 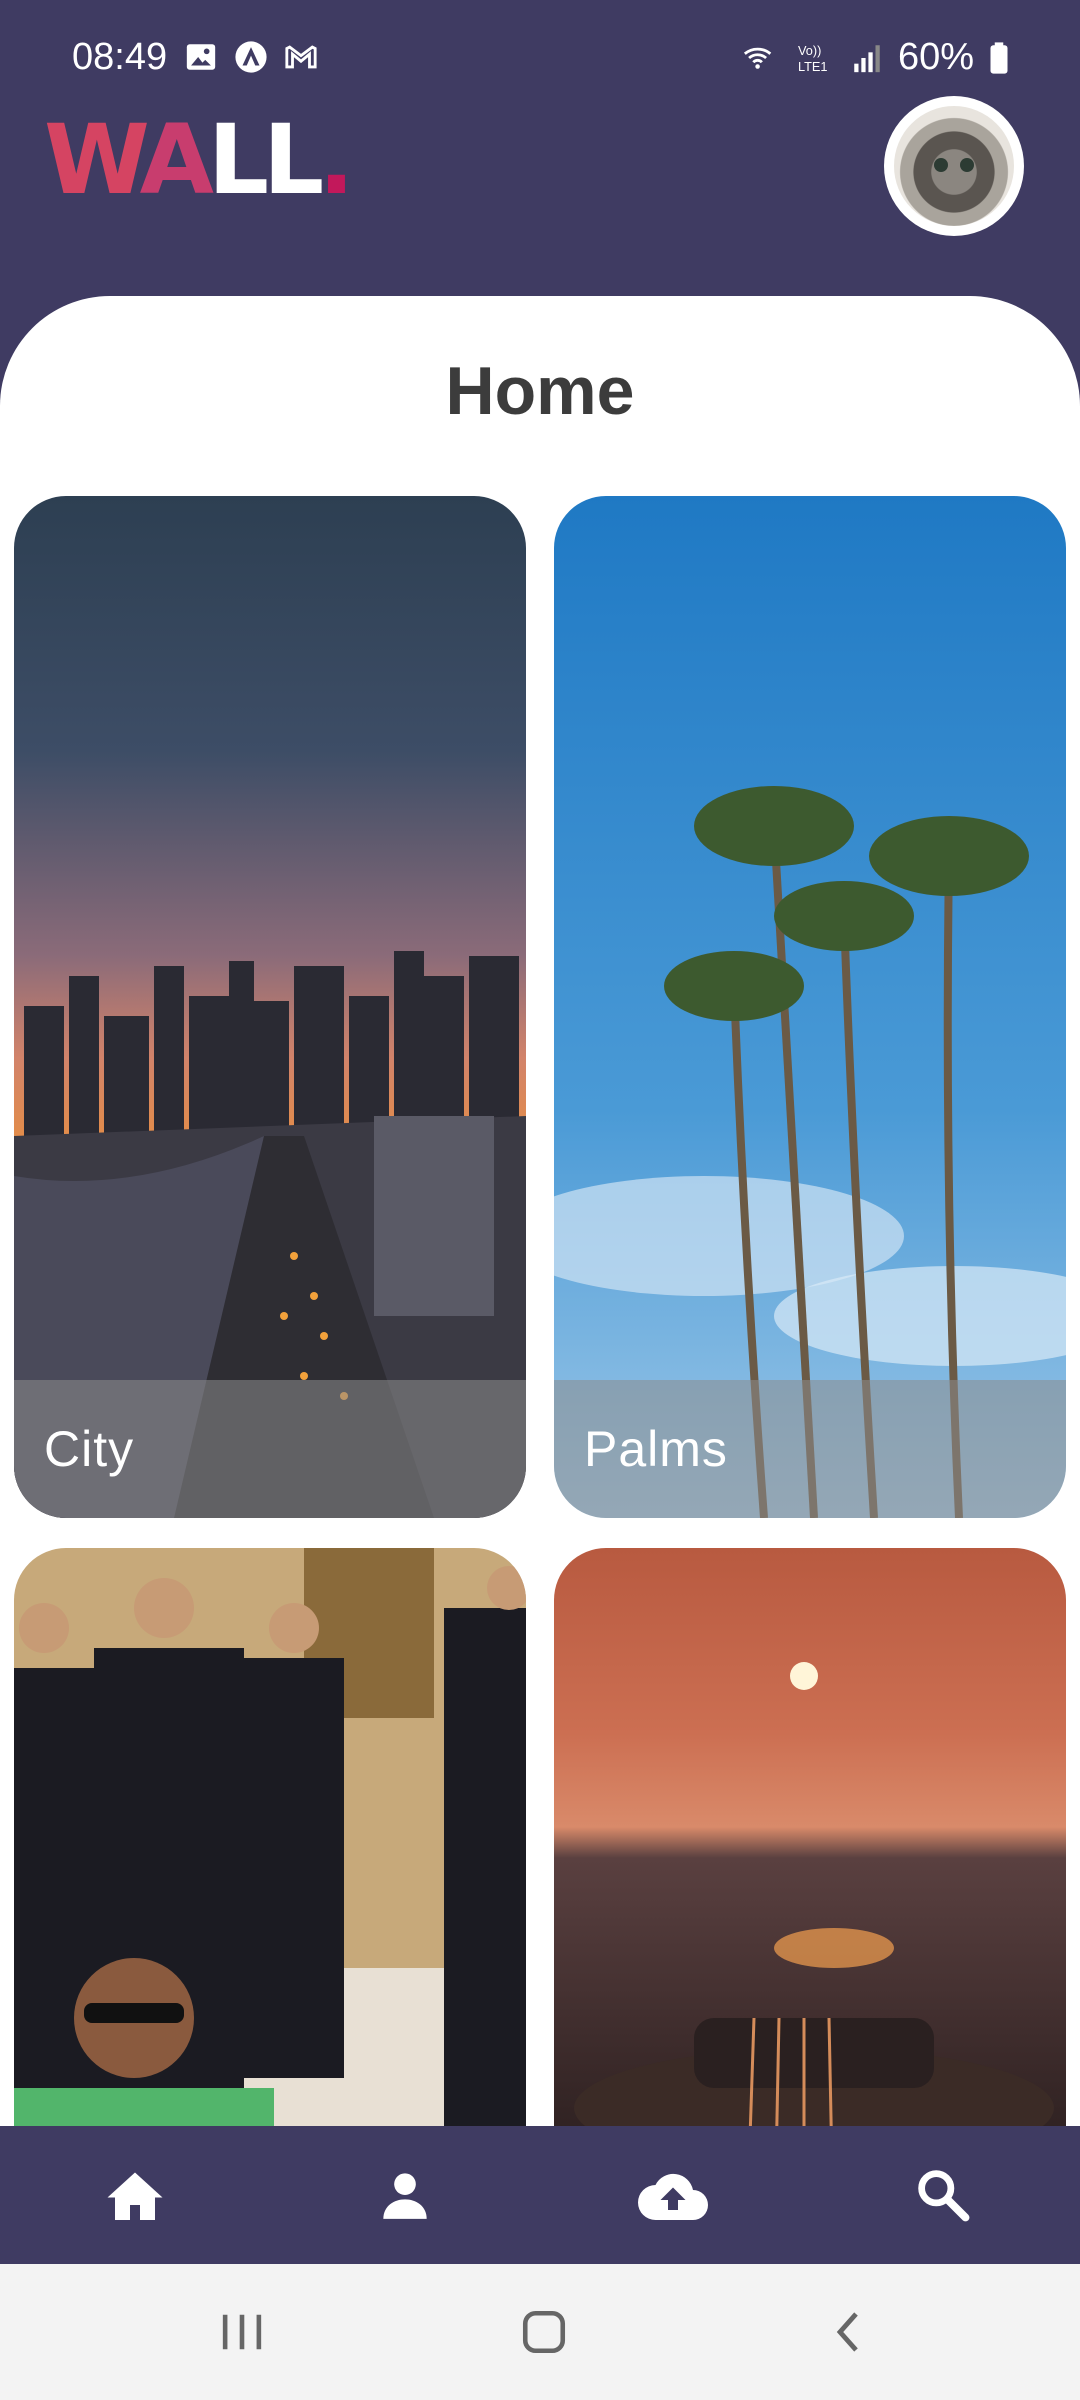 I want to click on back-icon, so click(x=847, y=2332).